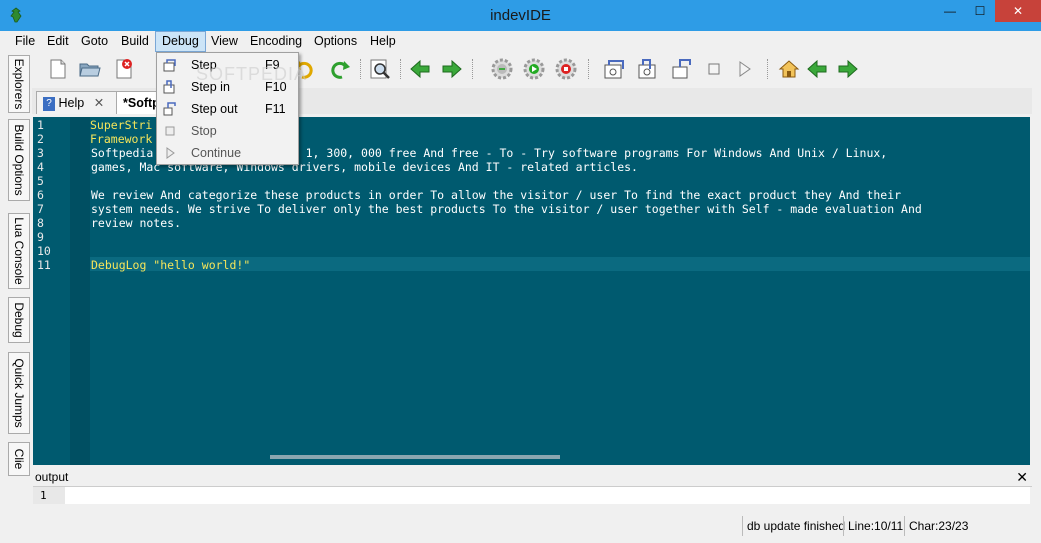 The height and width of the screenshot is (543, 1041). I want to click on line-number: 9, so click(40, 237).